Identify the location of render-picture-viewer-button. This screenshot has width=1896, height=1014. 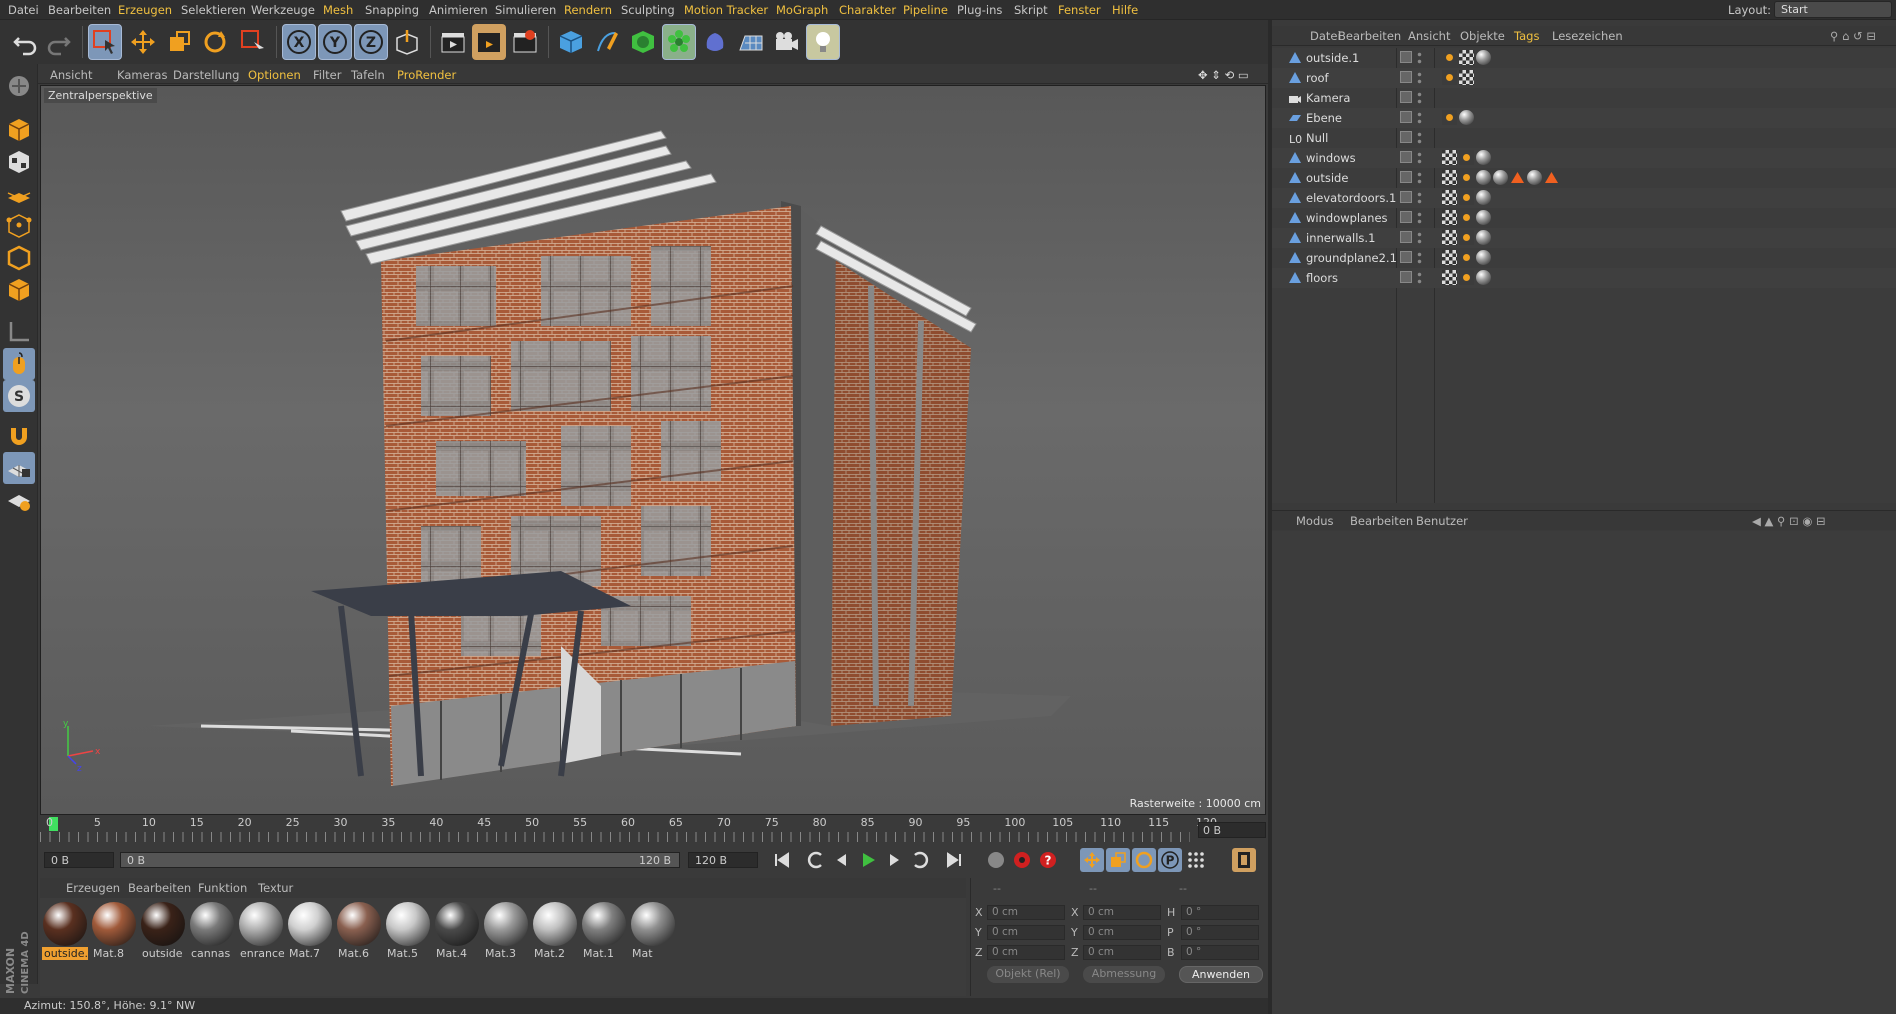
(489, 42).